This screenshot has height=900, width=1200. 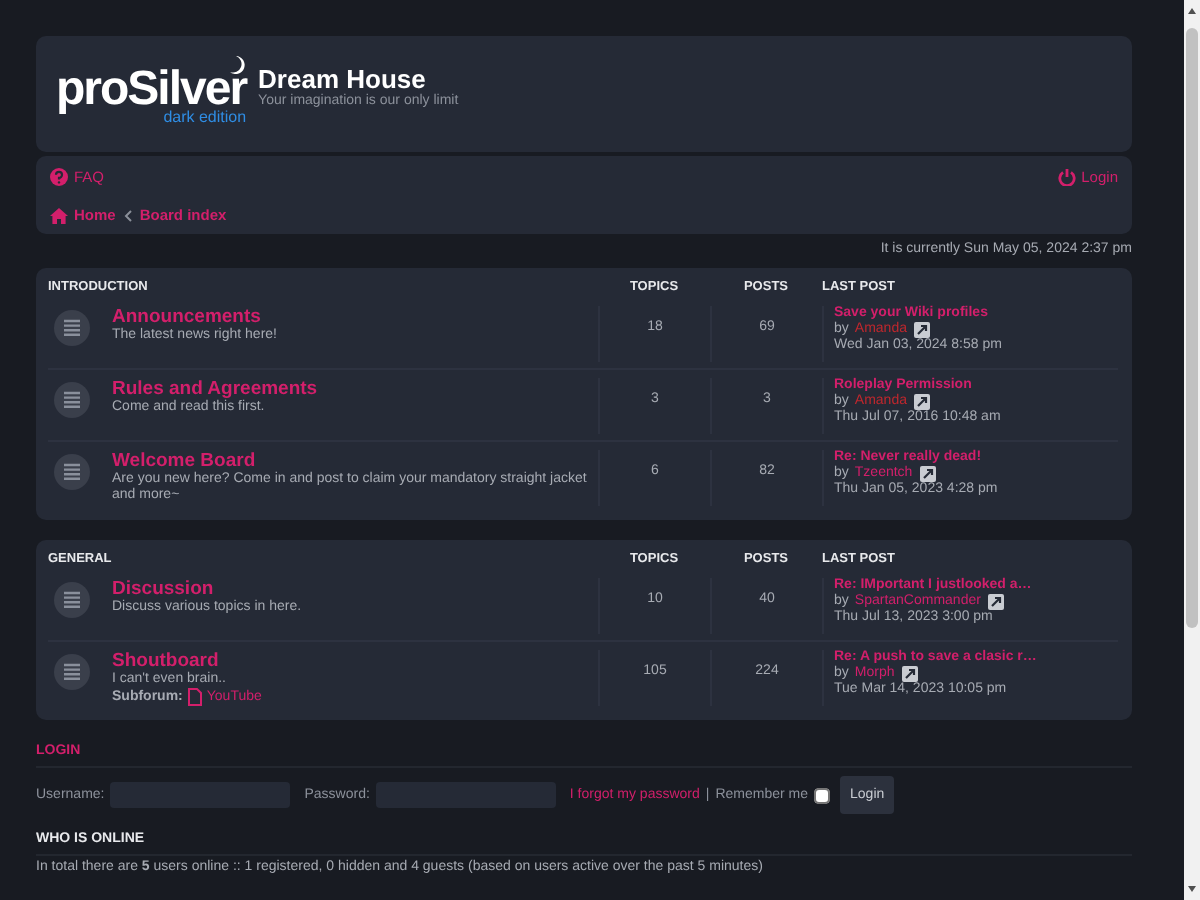 What do you see at coordinates (194, 317) in the screenshot?
I see `forum-title: Announcements` at bounding box center [194, 317].